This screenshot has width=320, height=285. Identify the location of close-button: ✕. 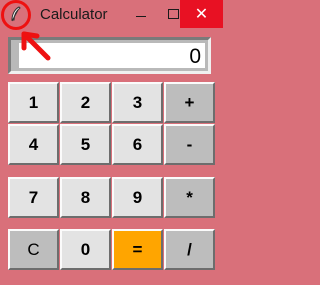
(201, 14).